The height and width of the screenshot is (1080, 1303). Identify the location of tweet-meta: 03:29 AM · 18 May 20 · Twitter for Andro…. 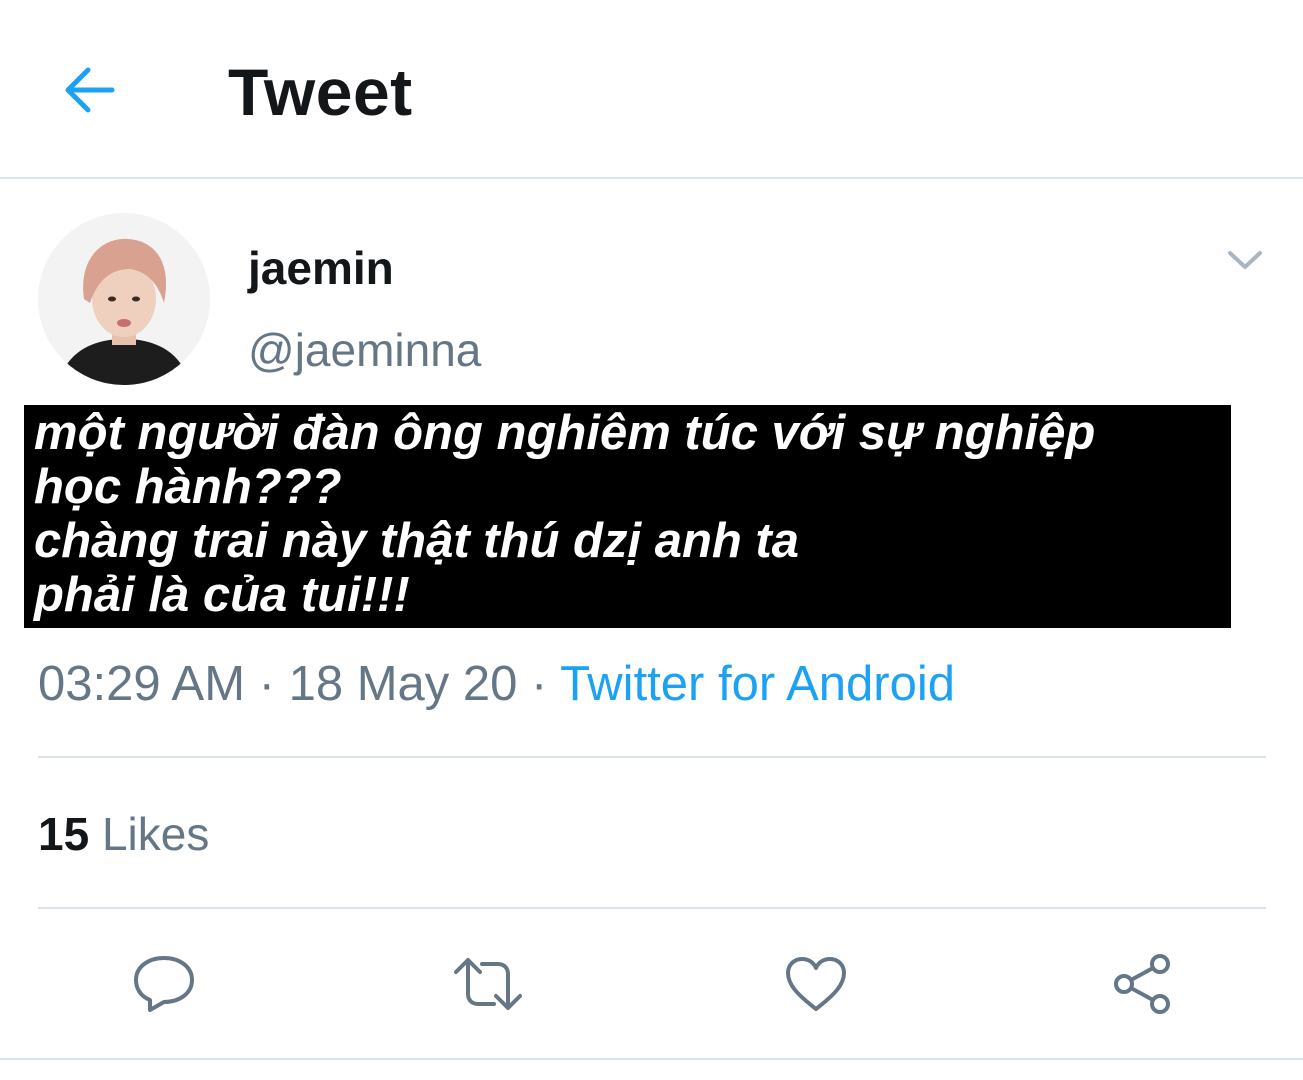
(496, 684).